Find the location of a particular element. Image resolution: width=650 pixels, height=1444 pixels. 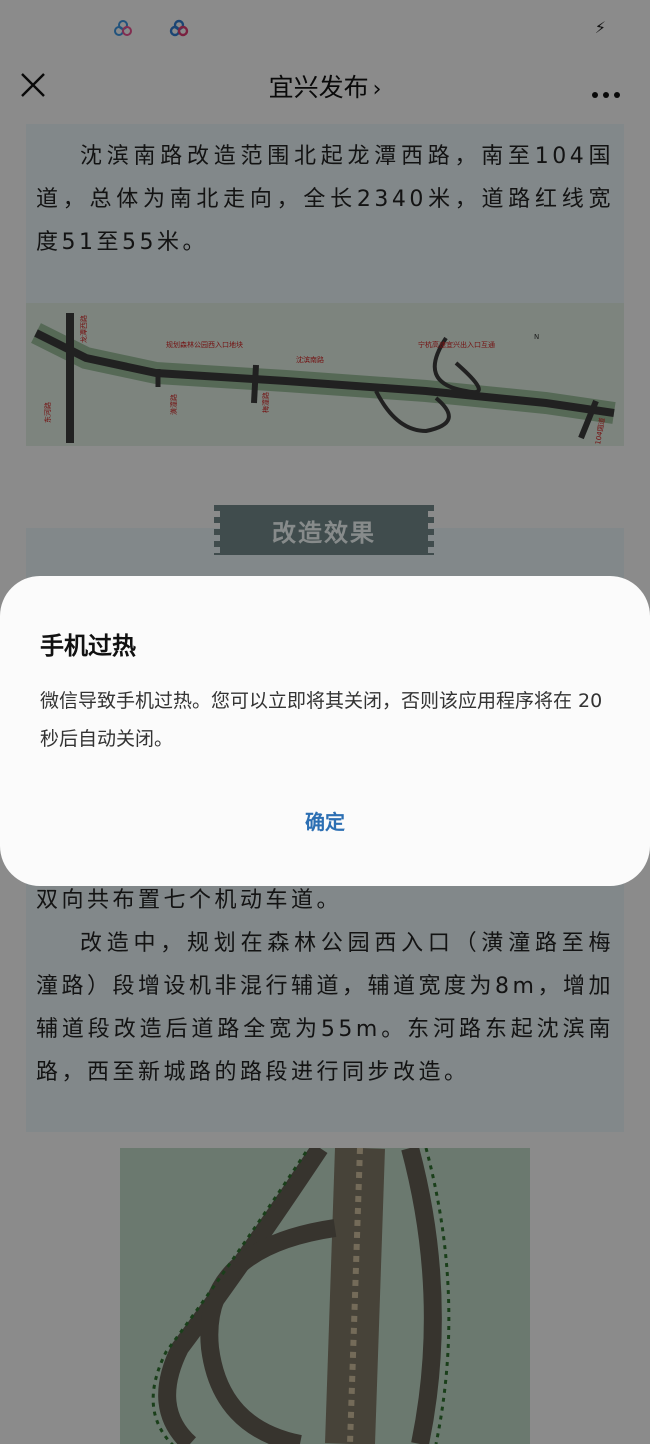

dialog-title: 手机过热 is located at coordinates (88, 646).